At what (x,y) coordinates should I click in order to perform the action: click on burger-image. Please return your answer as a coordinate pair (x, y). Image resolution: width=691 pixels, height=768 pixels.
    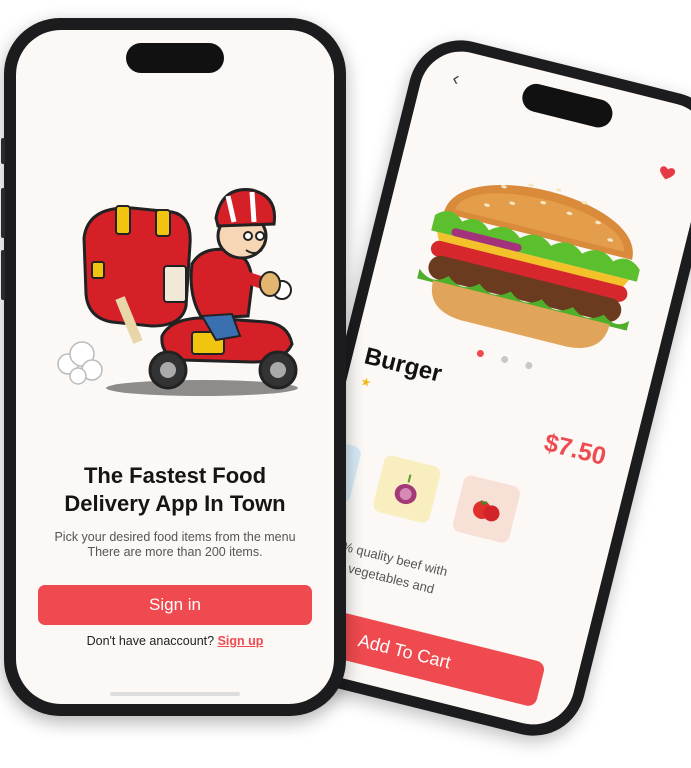
    Looking at the image, I should click on (528, 265).